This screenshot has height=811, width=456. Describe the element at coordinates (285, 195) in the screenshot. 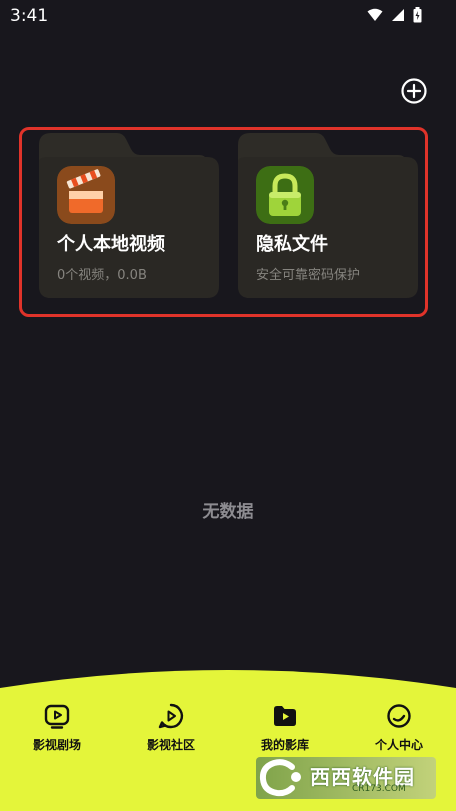

I see `lock-icon` at that location.